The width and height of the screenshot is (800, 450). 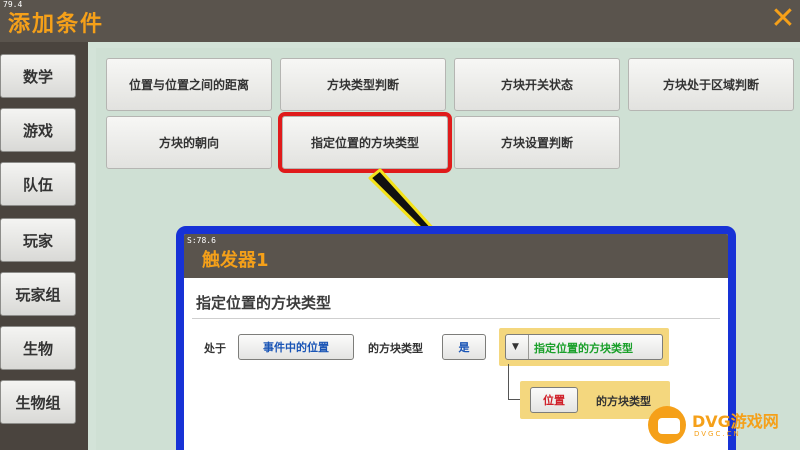 I want to click on position-chip: 事件中的位置, so click(x=296, y=347).